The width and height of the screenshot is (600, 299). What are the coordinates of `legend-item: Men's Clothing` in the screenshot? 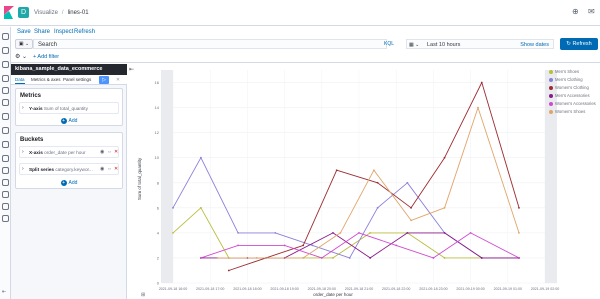 It's located at (574, 80).